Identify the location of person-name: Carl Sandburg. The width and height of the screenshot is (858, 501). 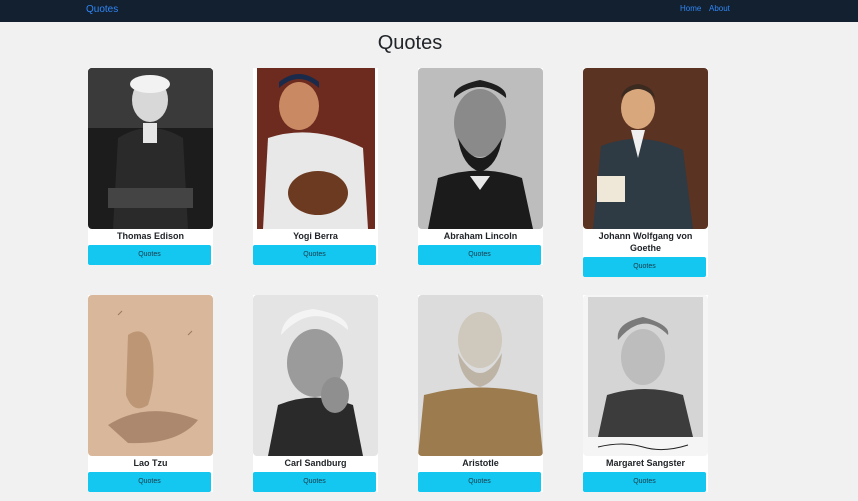
(315, 463).